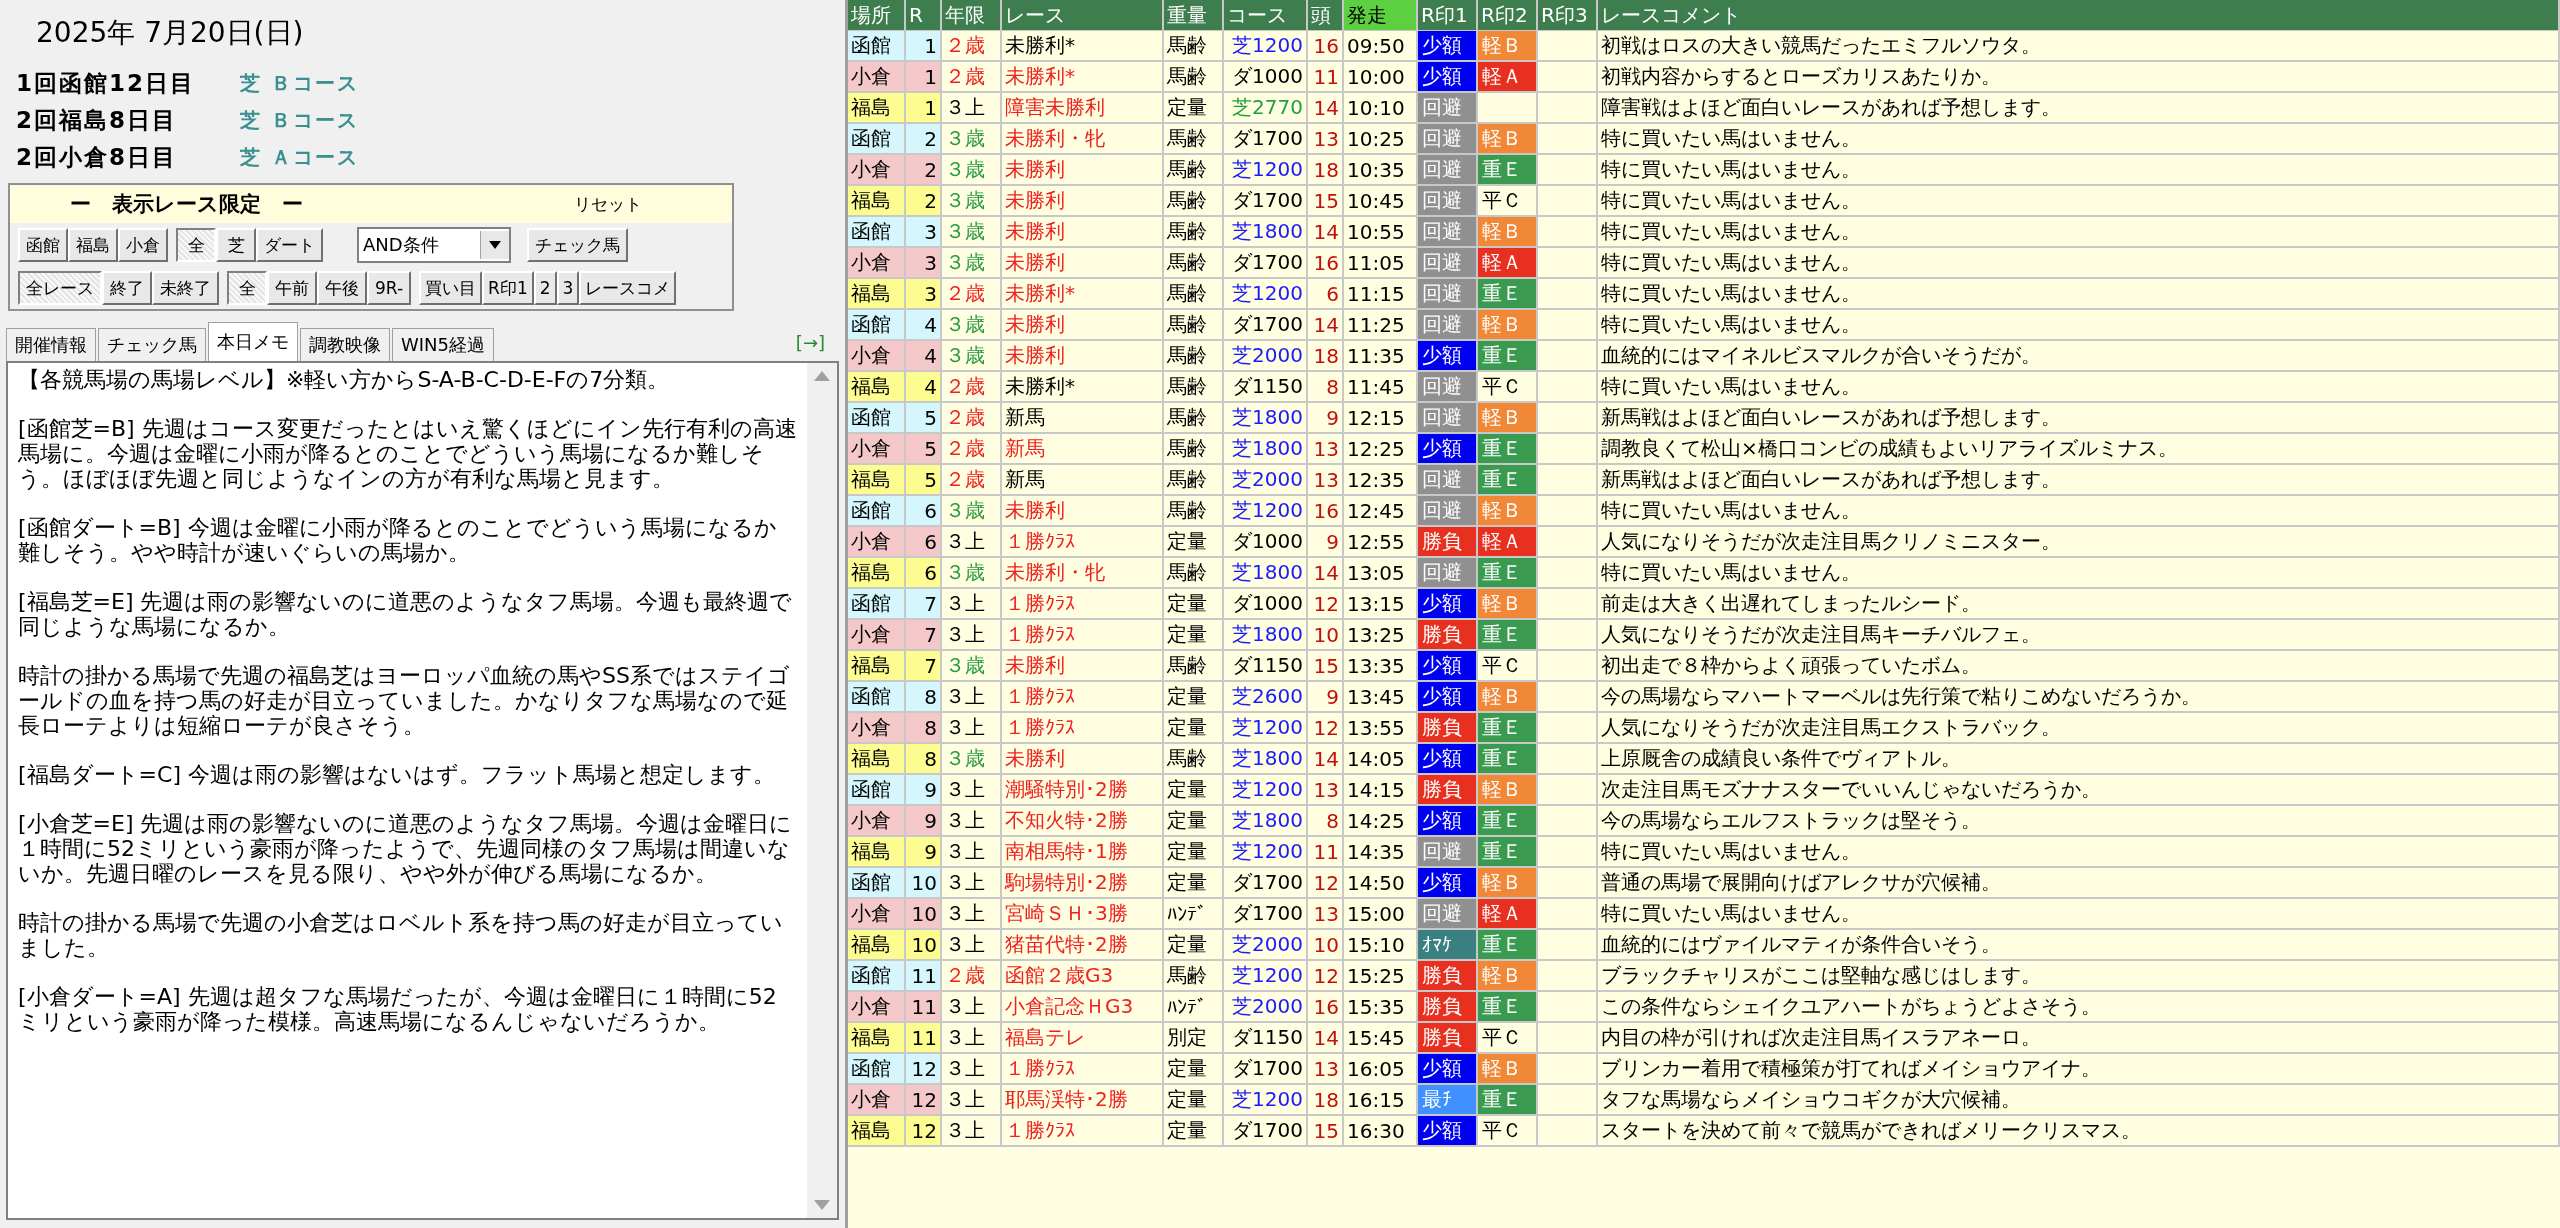 The width and height of the screenshot is (2560, 1228). I want to click on race-number-cell: 11, so click(924, 1038).